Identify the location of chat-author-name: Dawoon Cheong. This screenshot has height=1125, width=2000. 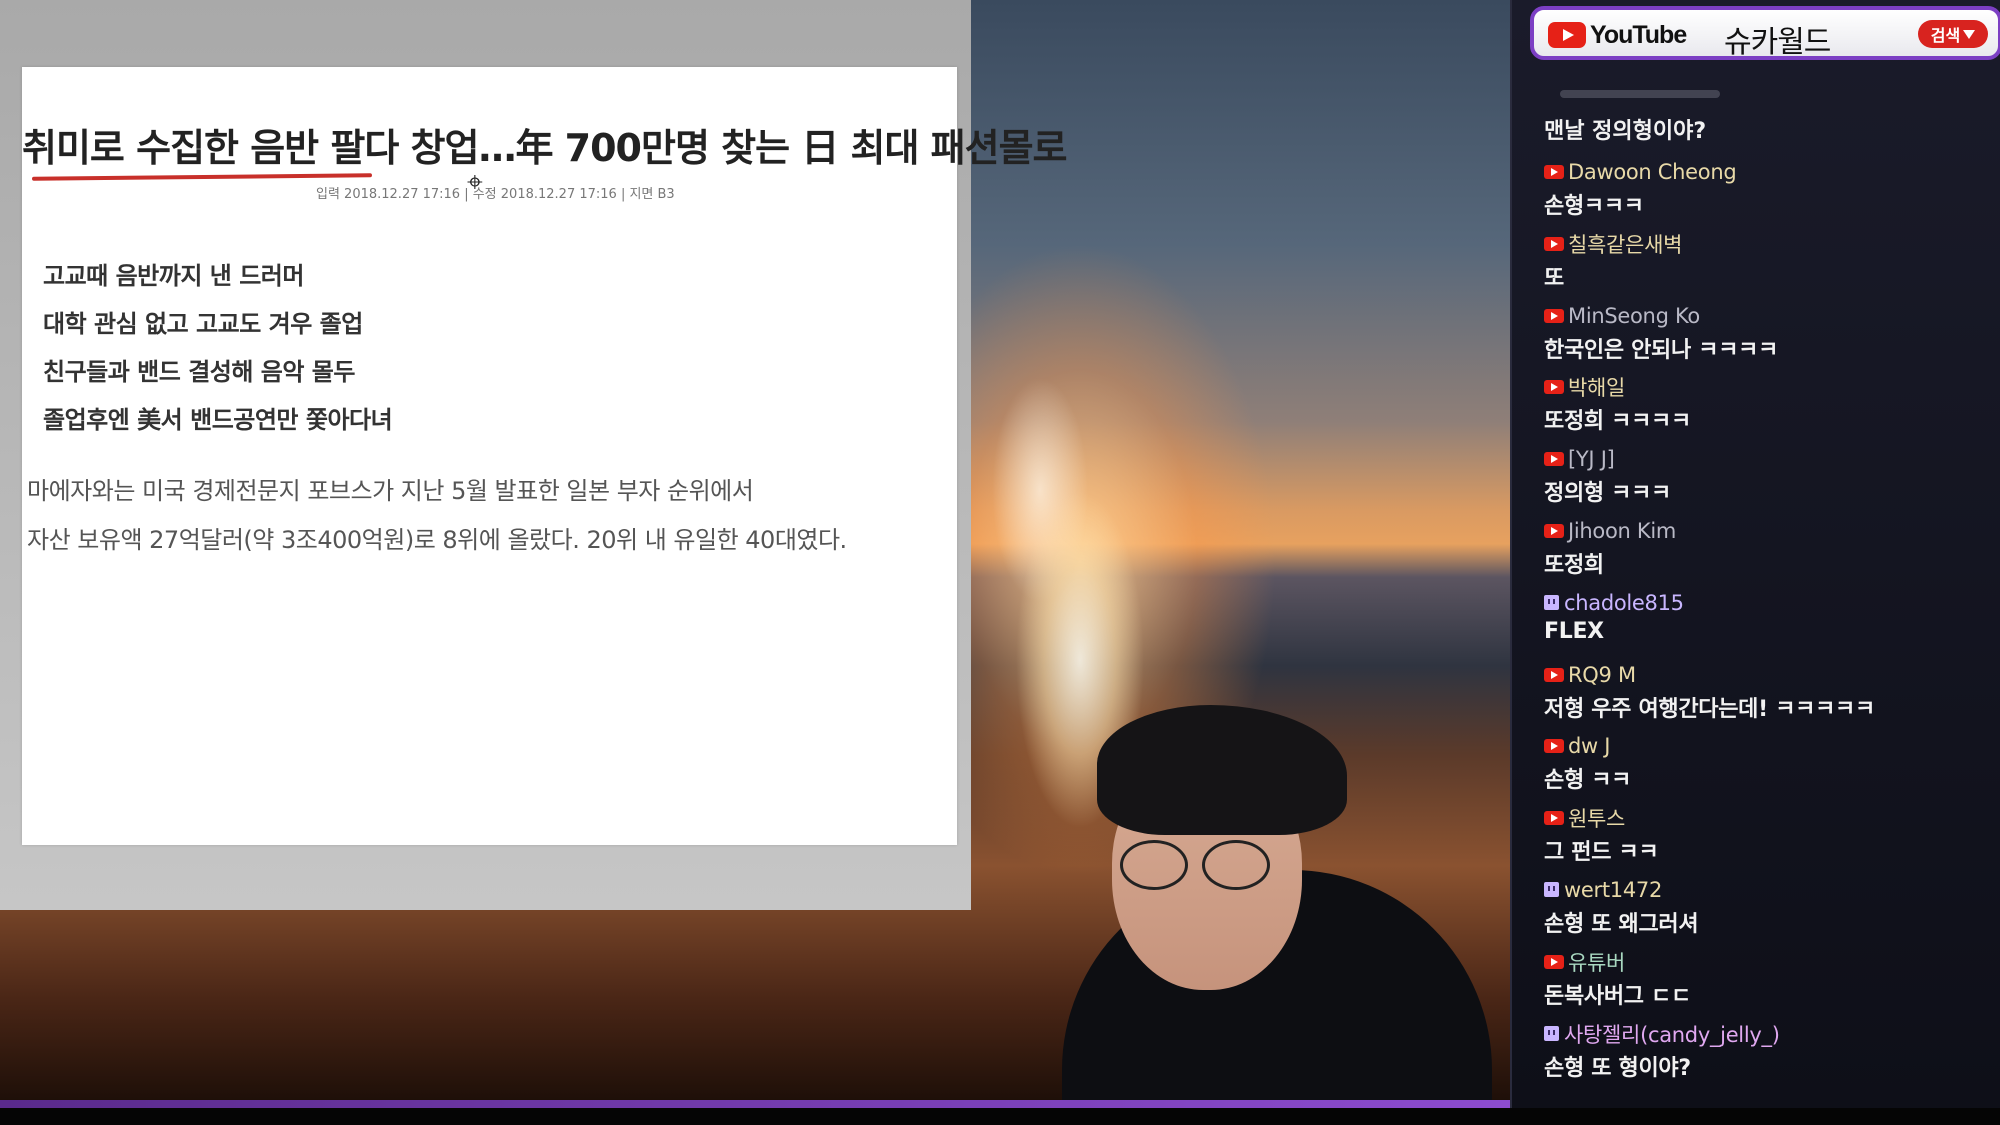
(1652, 172).